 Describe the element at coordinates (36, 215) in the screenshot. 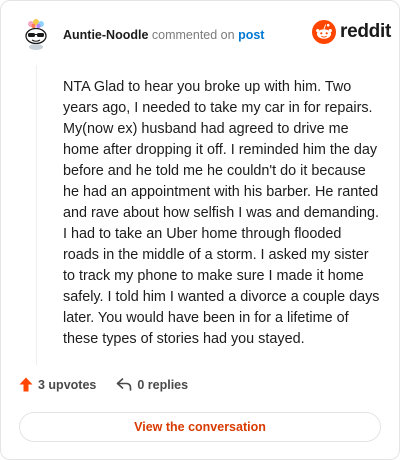

I see `thread-line` at that location.